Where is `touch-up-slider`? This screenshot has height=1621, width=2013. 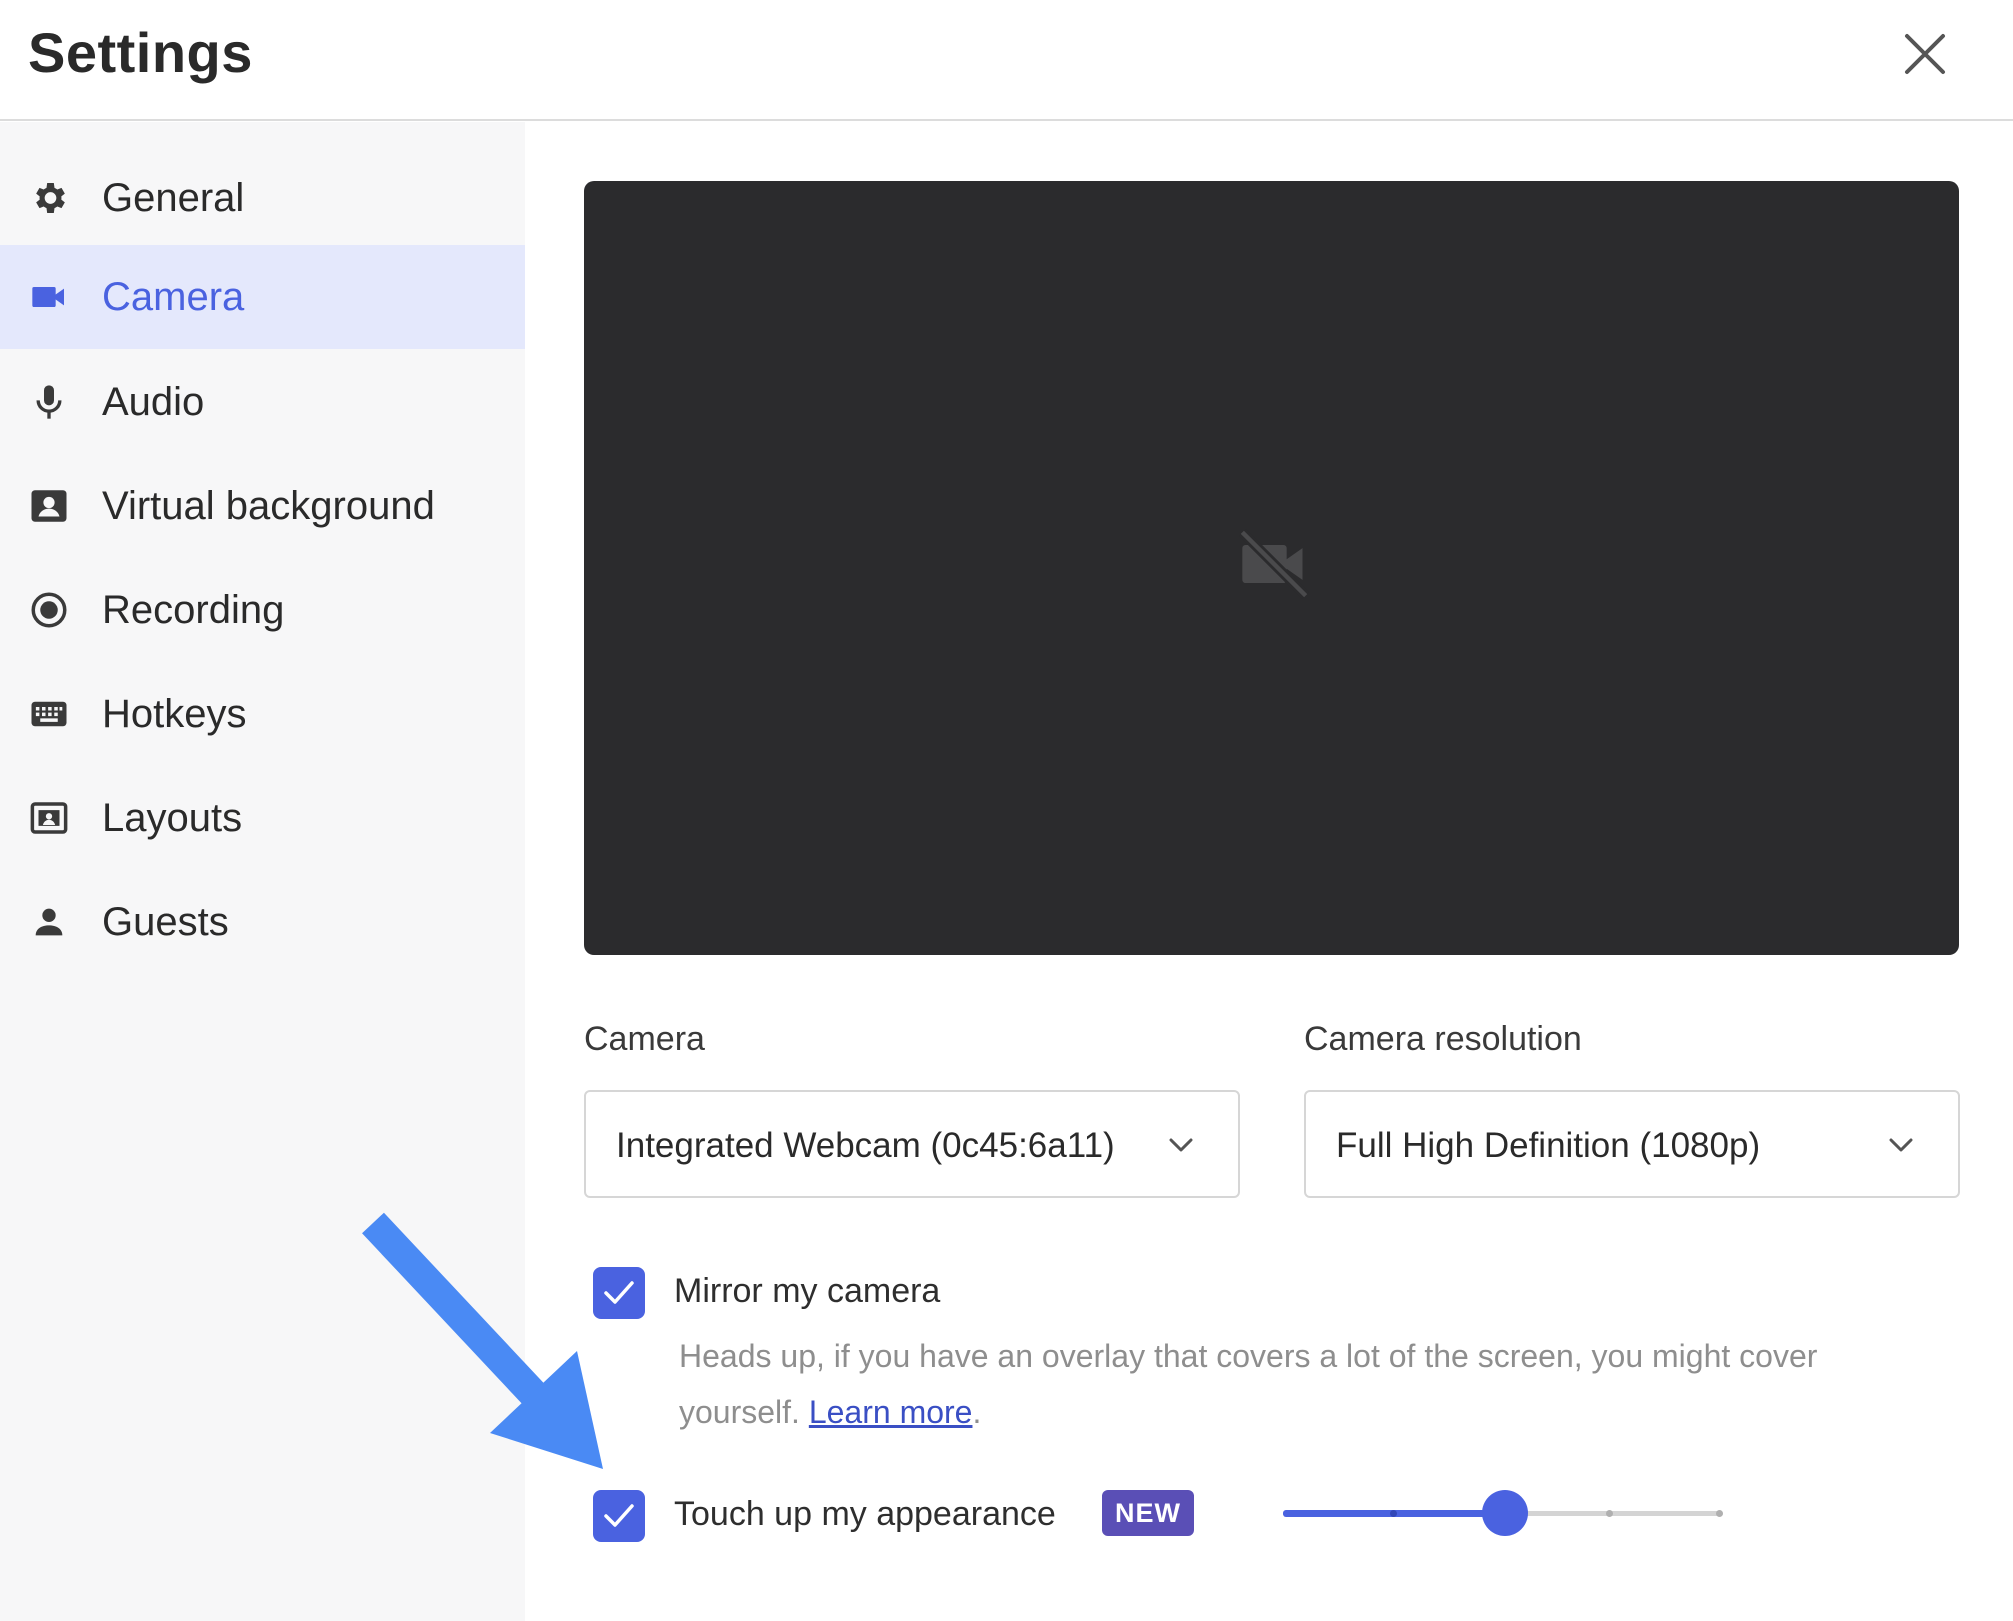 touch-up-slider is located at coordinates (1506, 1513).